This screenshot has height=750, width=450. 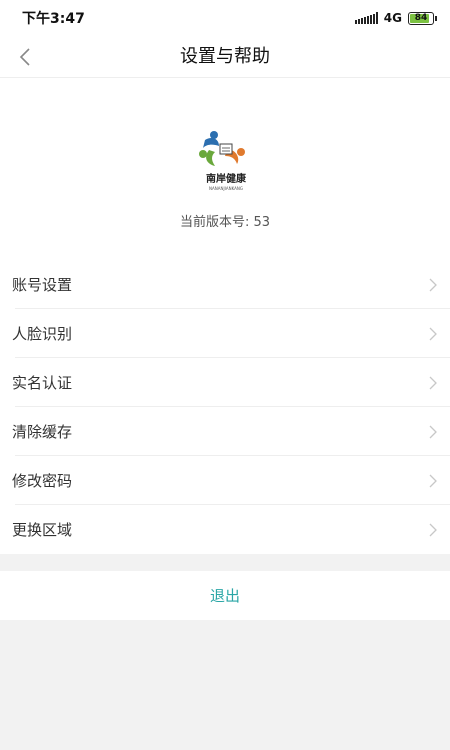 I want to click on menu-item-clear-cache: 清除缓存, so click(x=225, y=431).